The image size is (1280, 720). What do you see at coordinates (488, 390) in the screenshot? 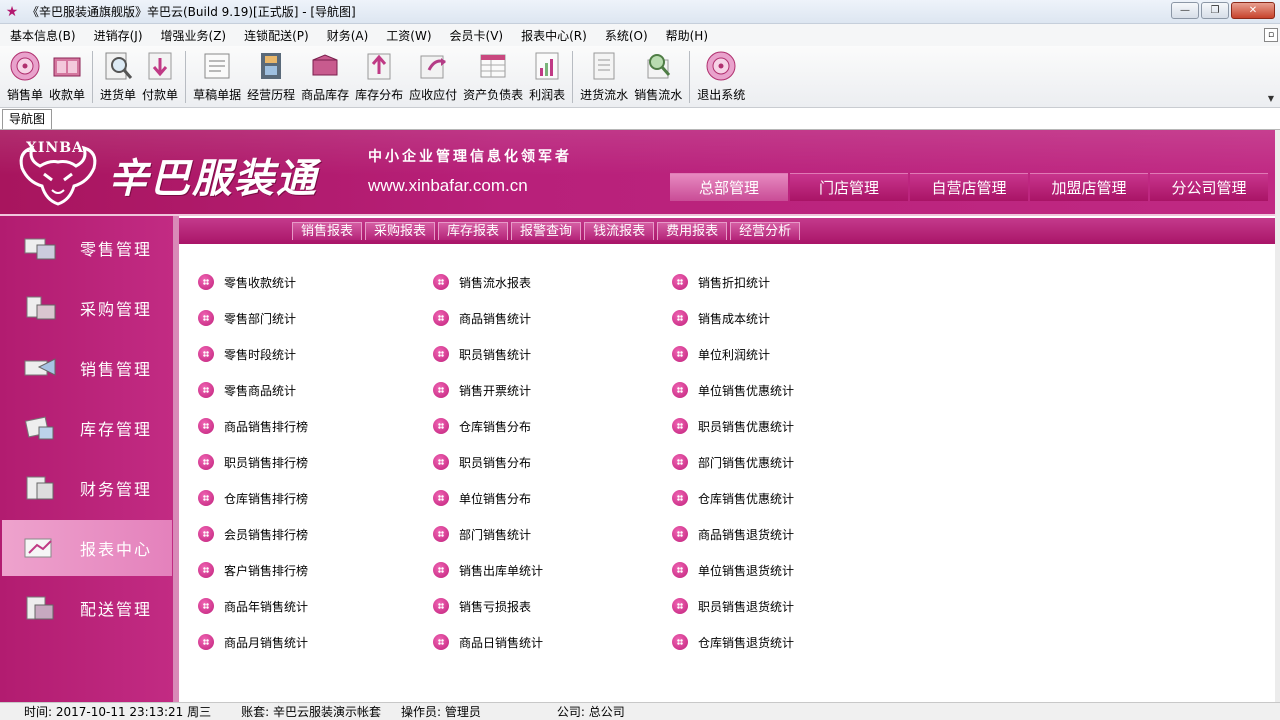
I see `report-link: 销售开票统计` at bounding box center [488, 390].